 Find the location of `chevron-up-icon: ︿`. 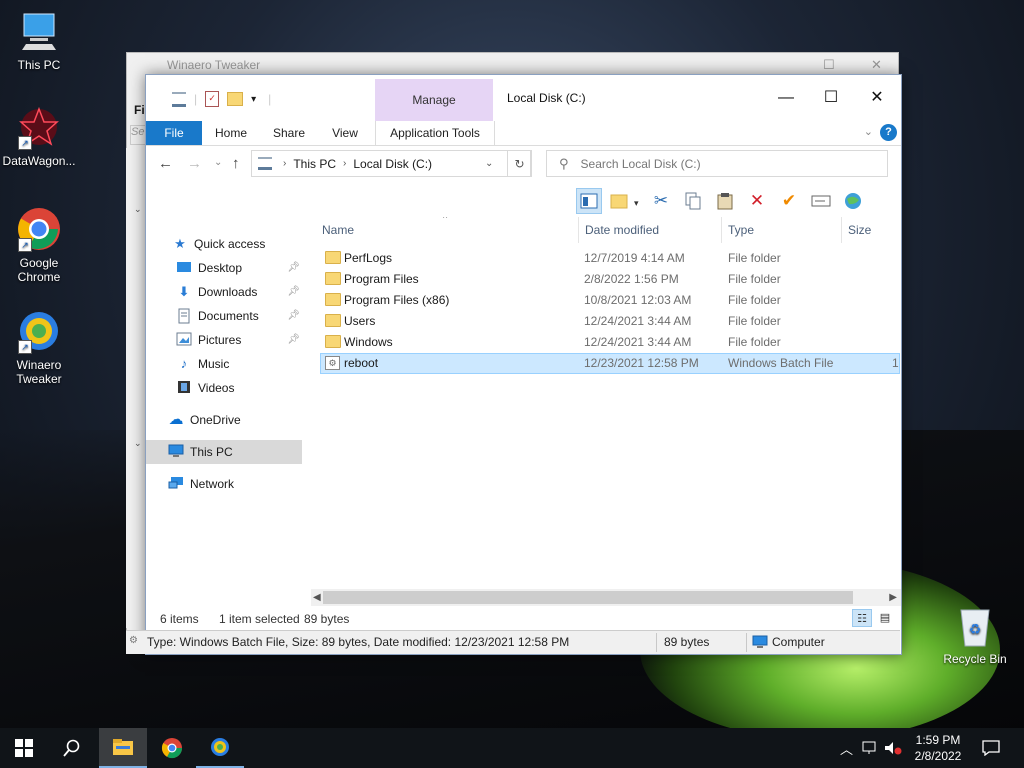

chevron-up-icon: ︿ is located at coordinates (846, 748).